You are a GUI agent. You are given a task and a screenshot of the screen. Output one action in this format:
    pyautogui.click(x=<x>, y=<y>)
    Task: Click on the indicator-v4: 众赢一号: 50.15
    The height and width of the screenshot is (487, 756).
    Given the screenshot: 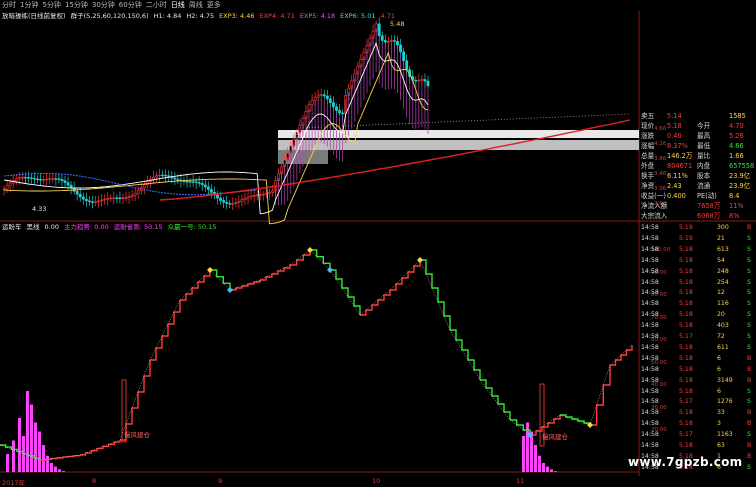 What is the action you would take?
    pyautogui.click(x=192, y=227)
    